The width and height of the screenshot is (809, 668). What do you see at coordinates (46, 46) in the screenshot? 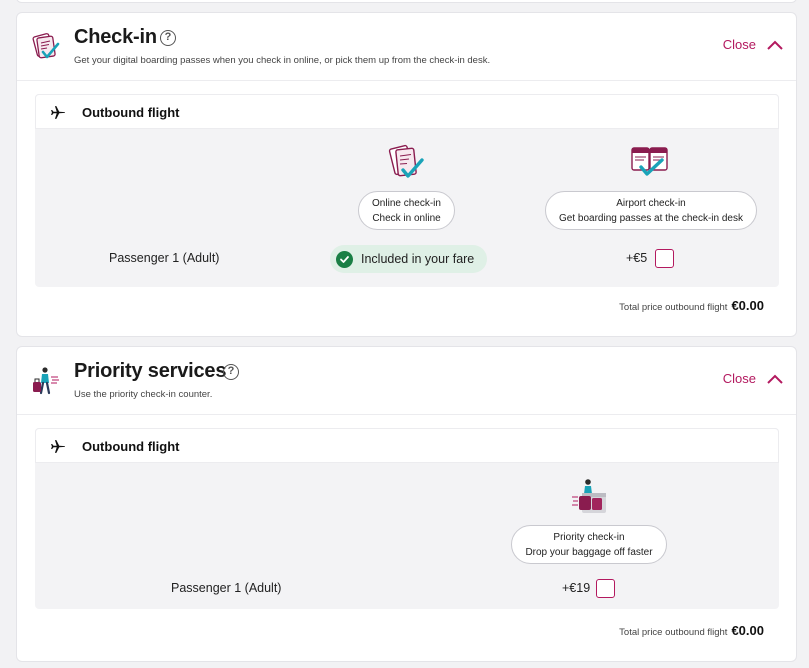
I see `checkin-pass-icon` at bounding box center [46, 46].